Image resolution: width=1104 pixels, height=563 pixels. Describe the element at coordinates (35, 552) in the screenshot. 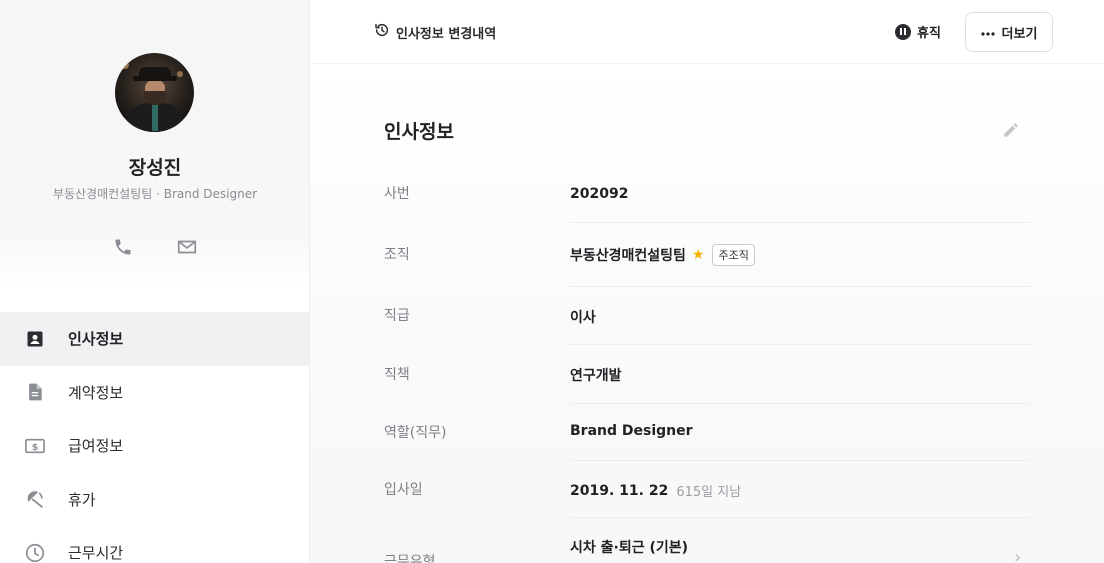

I see `clock-icon` at that location.